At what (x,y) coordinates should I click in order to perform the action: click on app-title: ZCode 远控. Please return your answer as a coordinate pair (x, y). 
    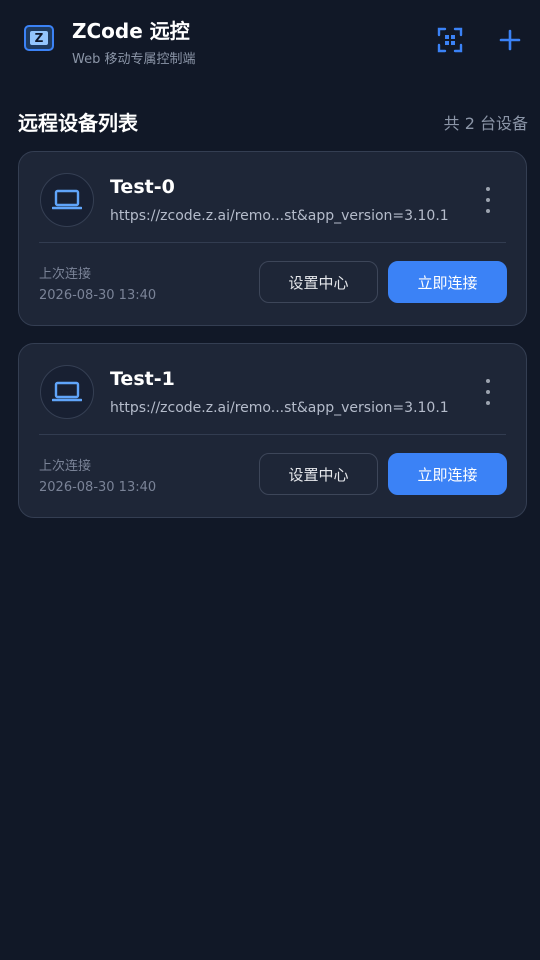
    Looking at the image, I should click on (131, 31).